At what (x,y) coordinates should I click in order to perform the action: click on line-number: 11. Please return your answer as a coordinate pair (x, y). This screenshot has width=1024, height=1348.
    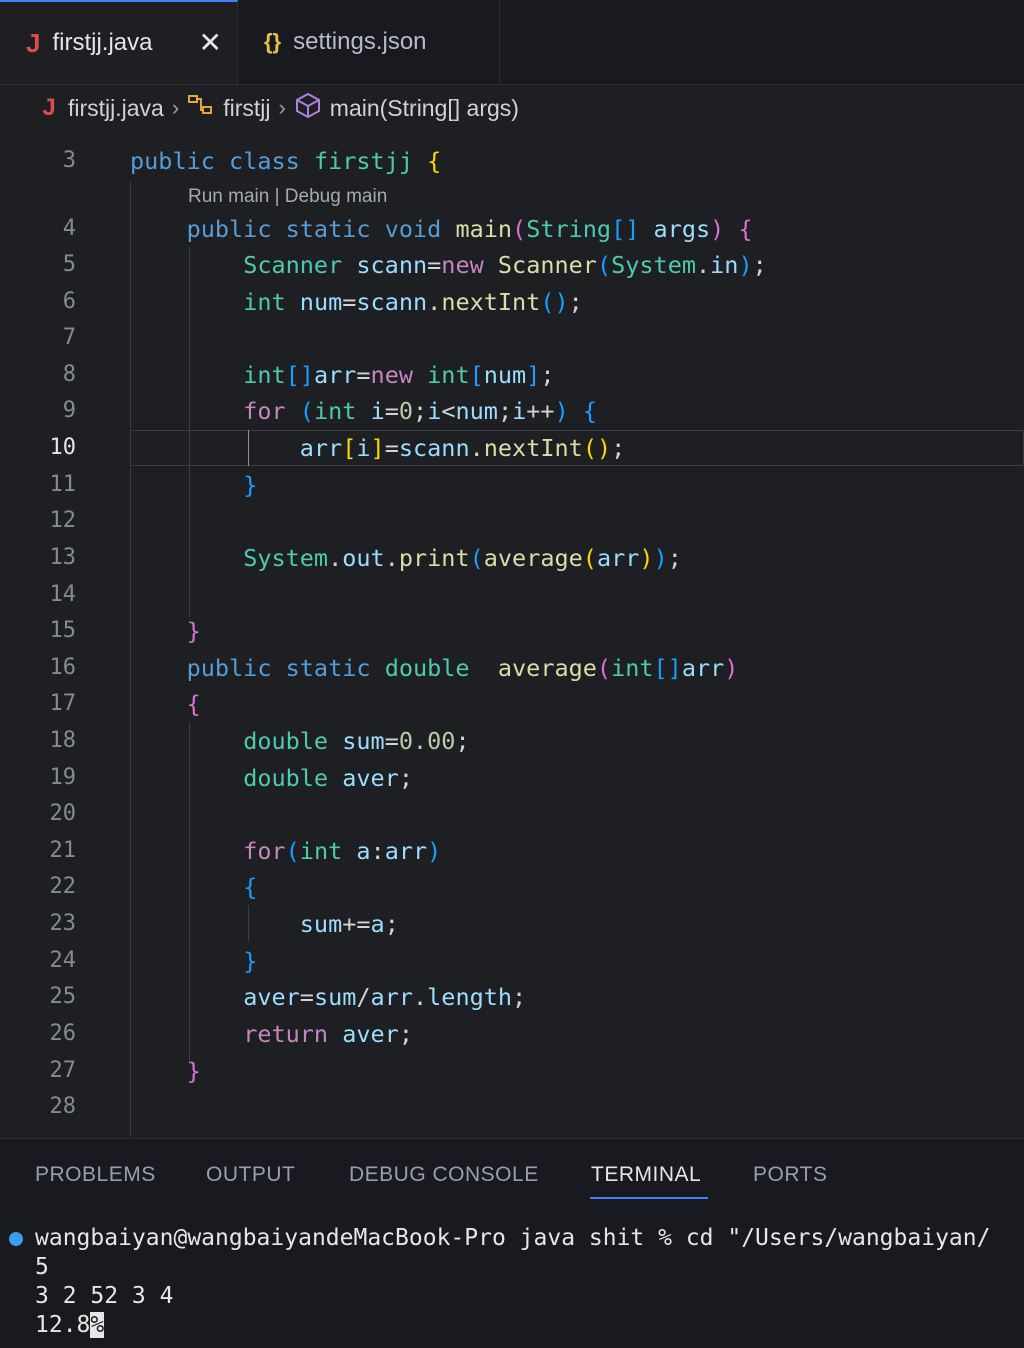
    Looking at the image, I should click on (63, 484).